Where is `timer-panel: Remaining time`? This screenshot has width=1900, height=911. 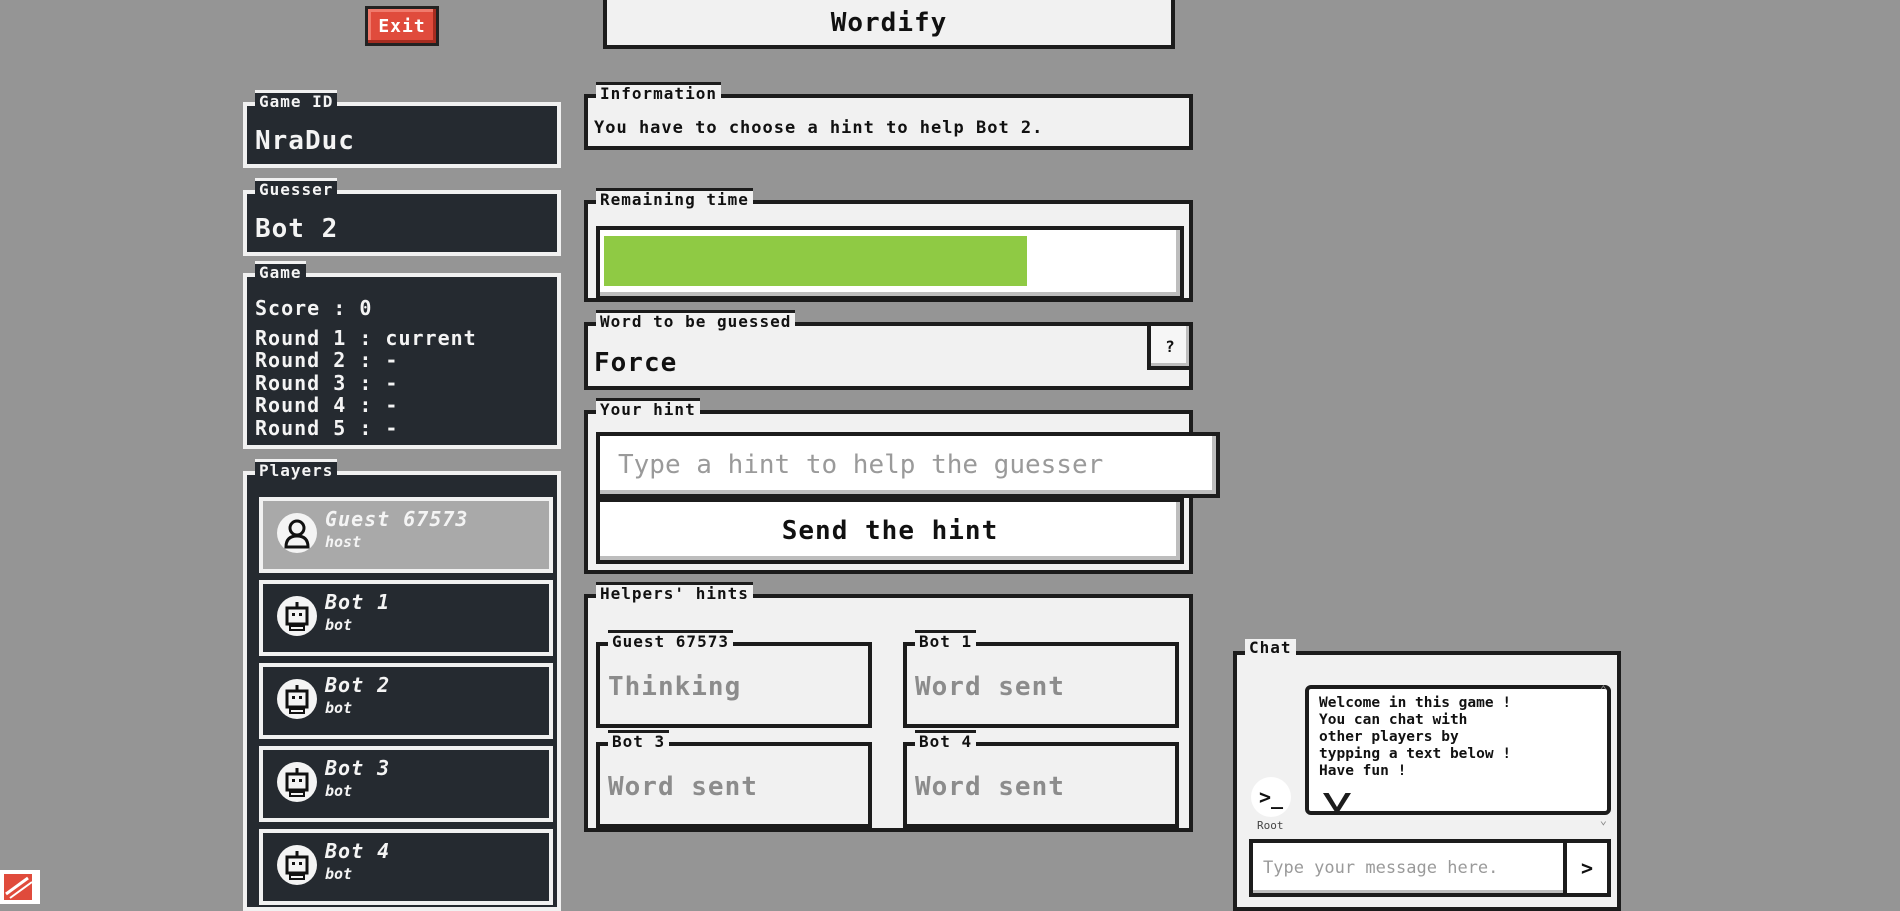
timer-panel: Remaining time is located at coordinates (888, 245).